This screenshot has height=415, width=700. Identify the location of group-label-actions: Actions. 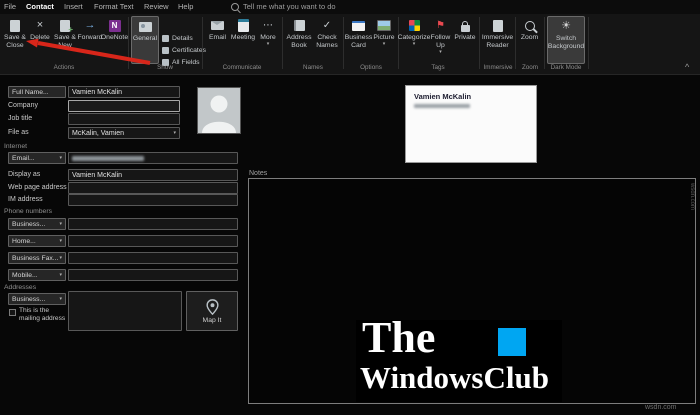
(64, 67).